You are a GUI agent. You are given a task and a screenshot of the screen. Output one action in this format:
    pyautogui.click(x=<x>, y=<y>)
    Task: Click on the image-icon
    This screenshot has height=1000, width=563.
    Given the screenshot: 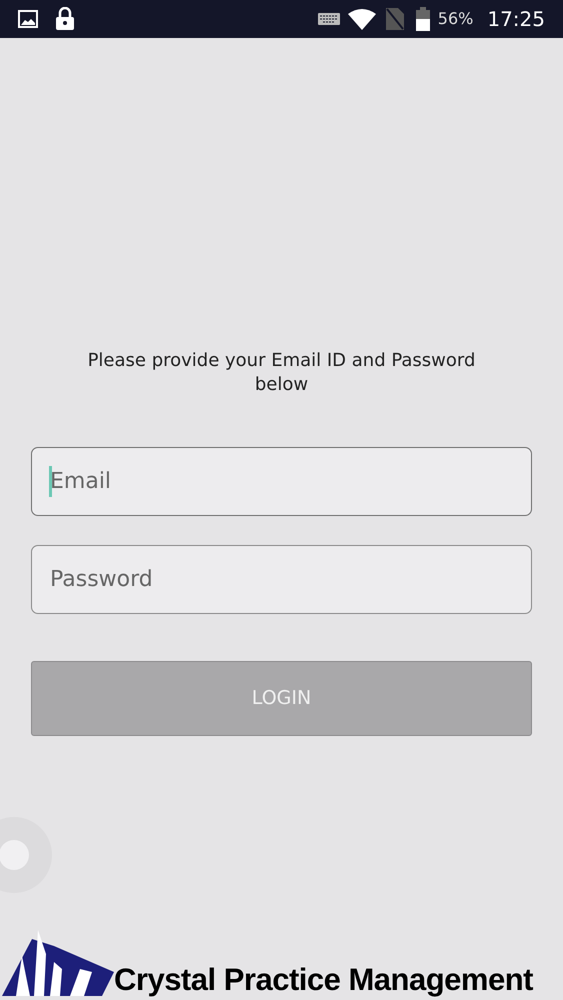 What is the action you would take?
    pyautogui.click(x=28, y=19)
    